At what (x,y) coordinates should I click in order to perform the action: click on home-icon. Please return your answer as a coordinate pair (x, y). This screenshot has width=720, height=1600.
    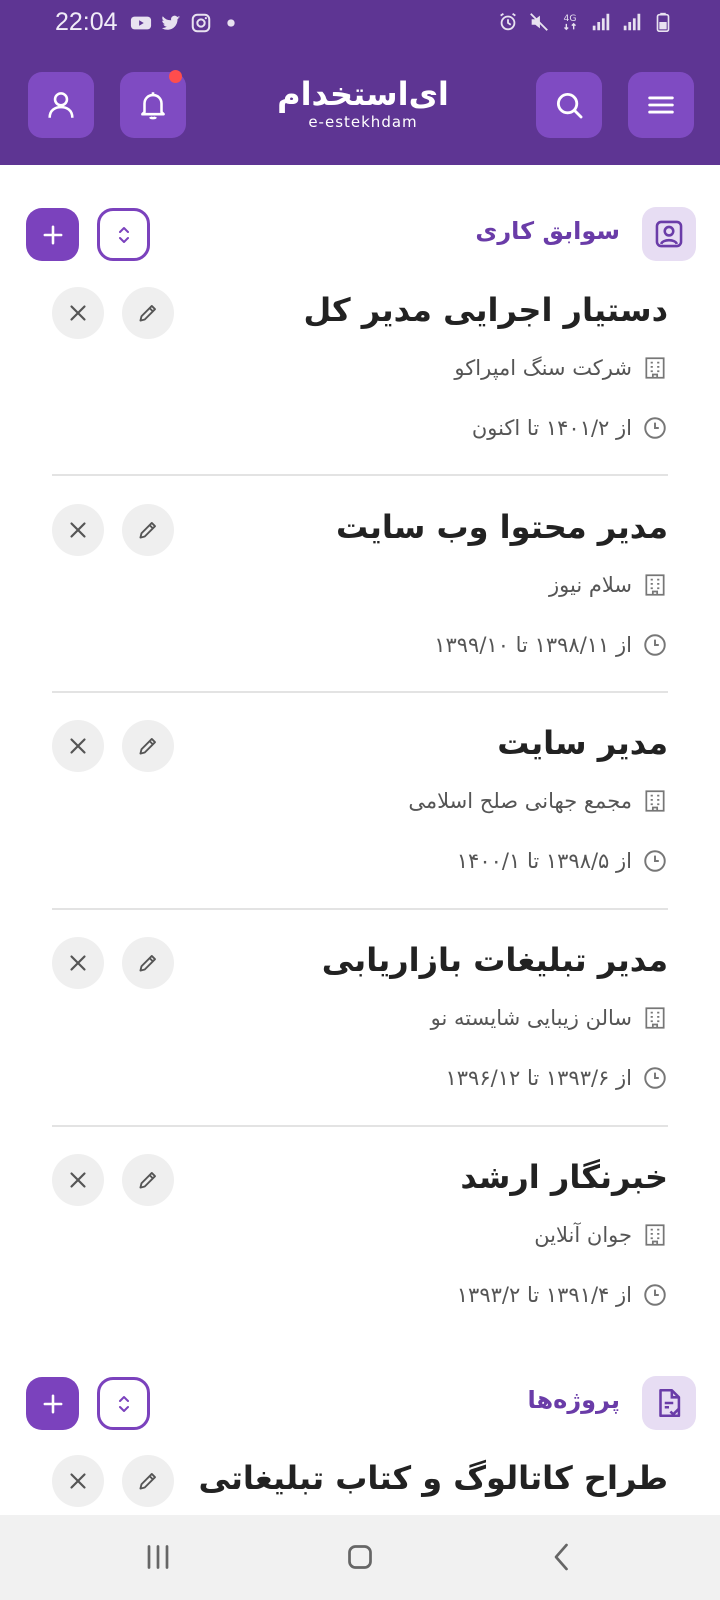
    Looking at the image, I should click on (360, 1557).